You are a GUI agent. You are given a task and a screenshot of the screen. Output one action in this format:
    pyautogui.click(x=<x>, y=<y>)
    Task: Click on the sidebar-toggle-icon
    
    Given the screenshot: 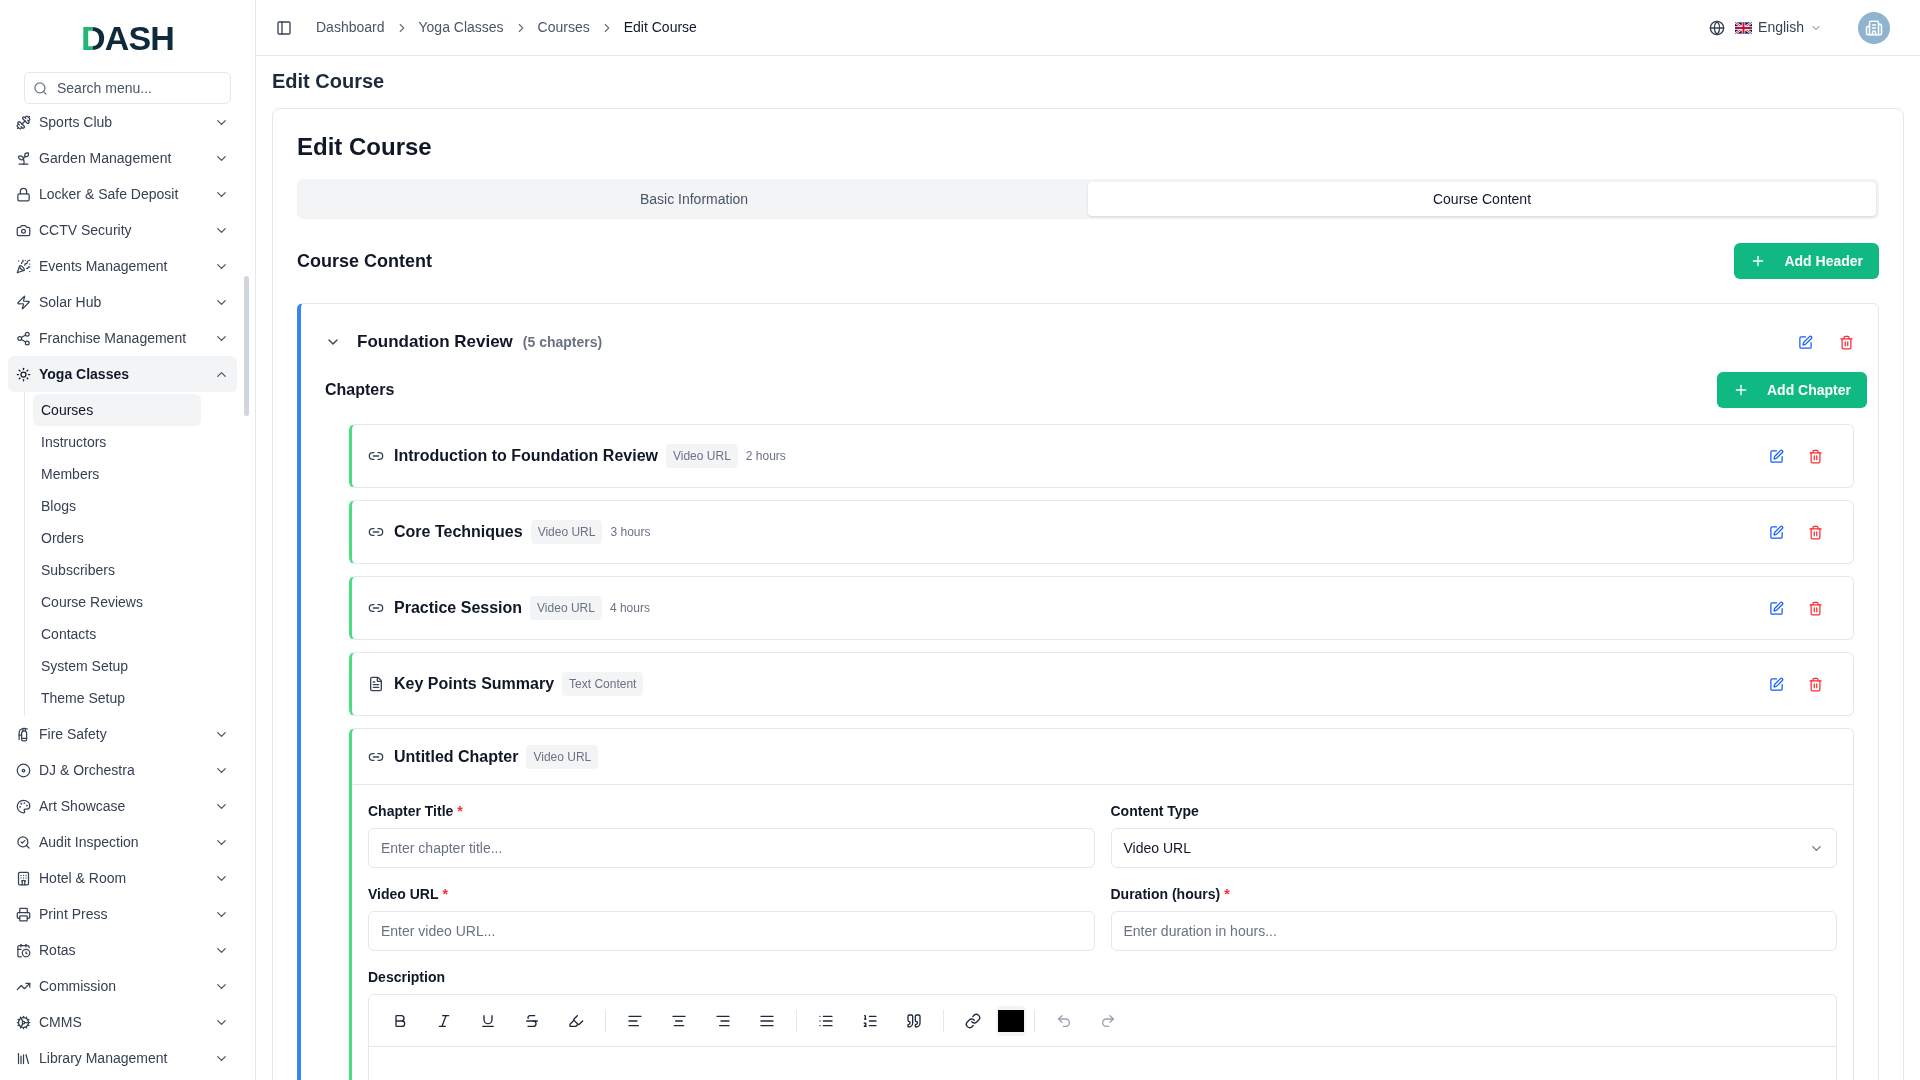 What is the action you would take?
    pyautogui.click(x=284, y=27)
    